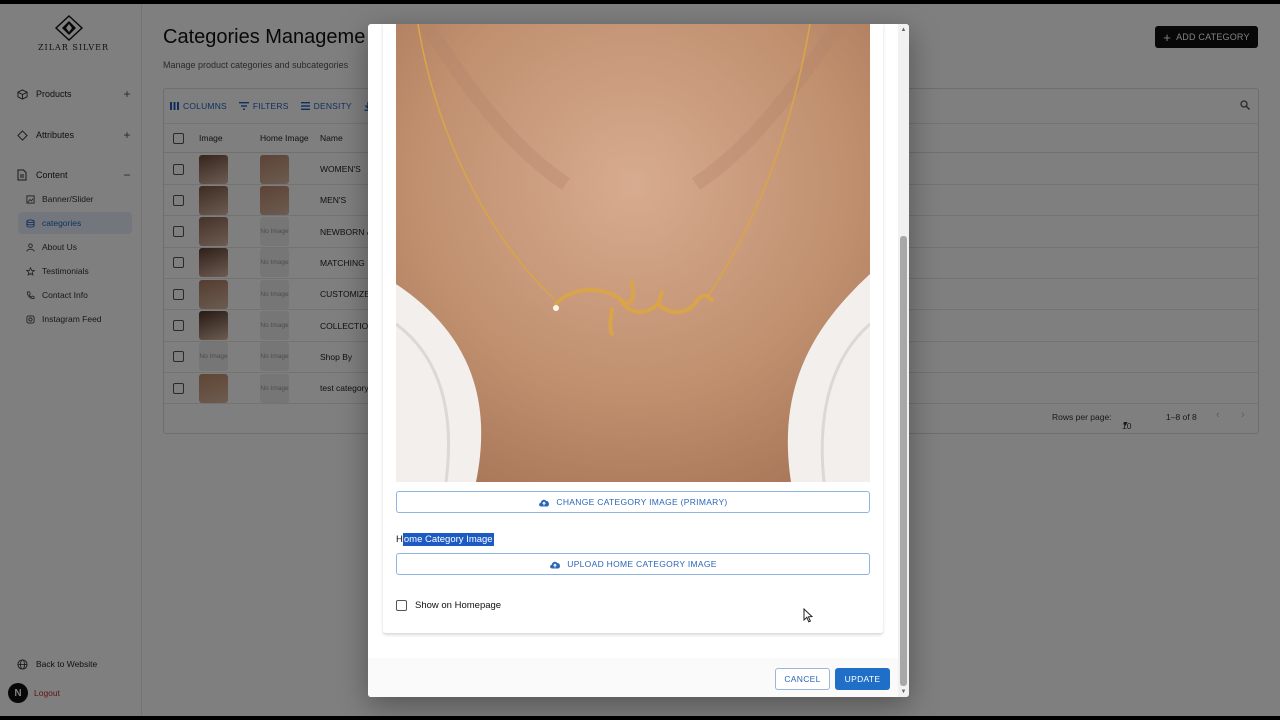  What do you see at coordinates (448, 539) in the screenshot?
I see `selected-label-text: ome Category Image` at bounding box center [448, 539].